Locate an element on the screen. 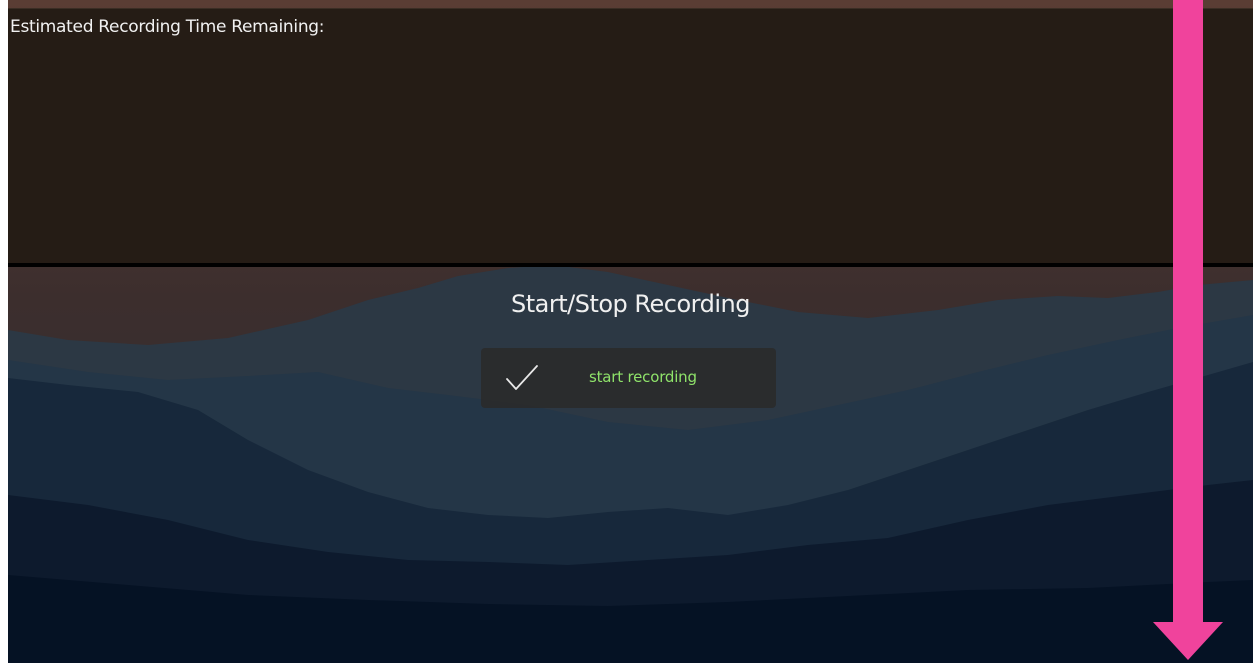 The width and height of the screenshot is (1253, 663). time-remaining-label: Estimated Recording Time Remaining: is located at coordinates (167, 27).